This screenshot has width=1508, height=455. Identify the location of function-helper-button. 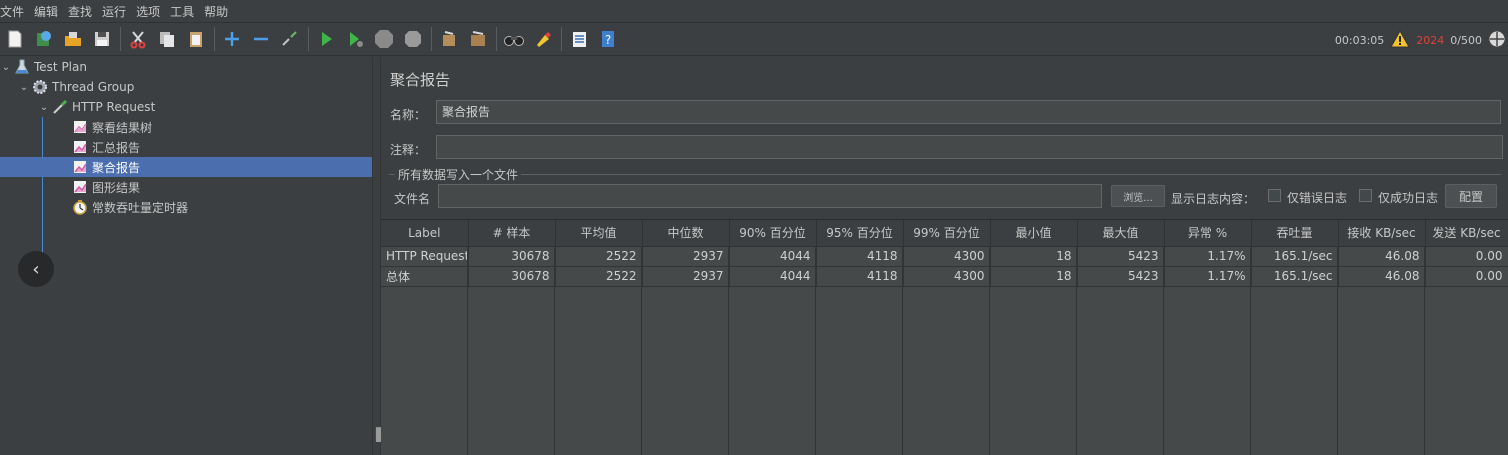
(579, 39).